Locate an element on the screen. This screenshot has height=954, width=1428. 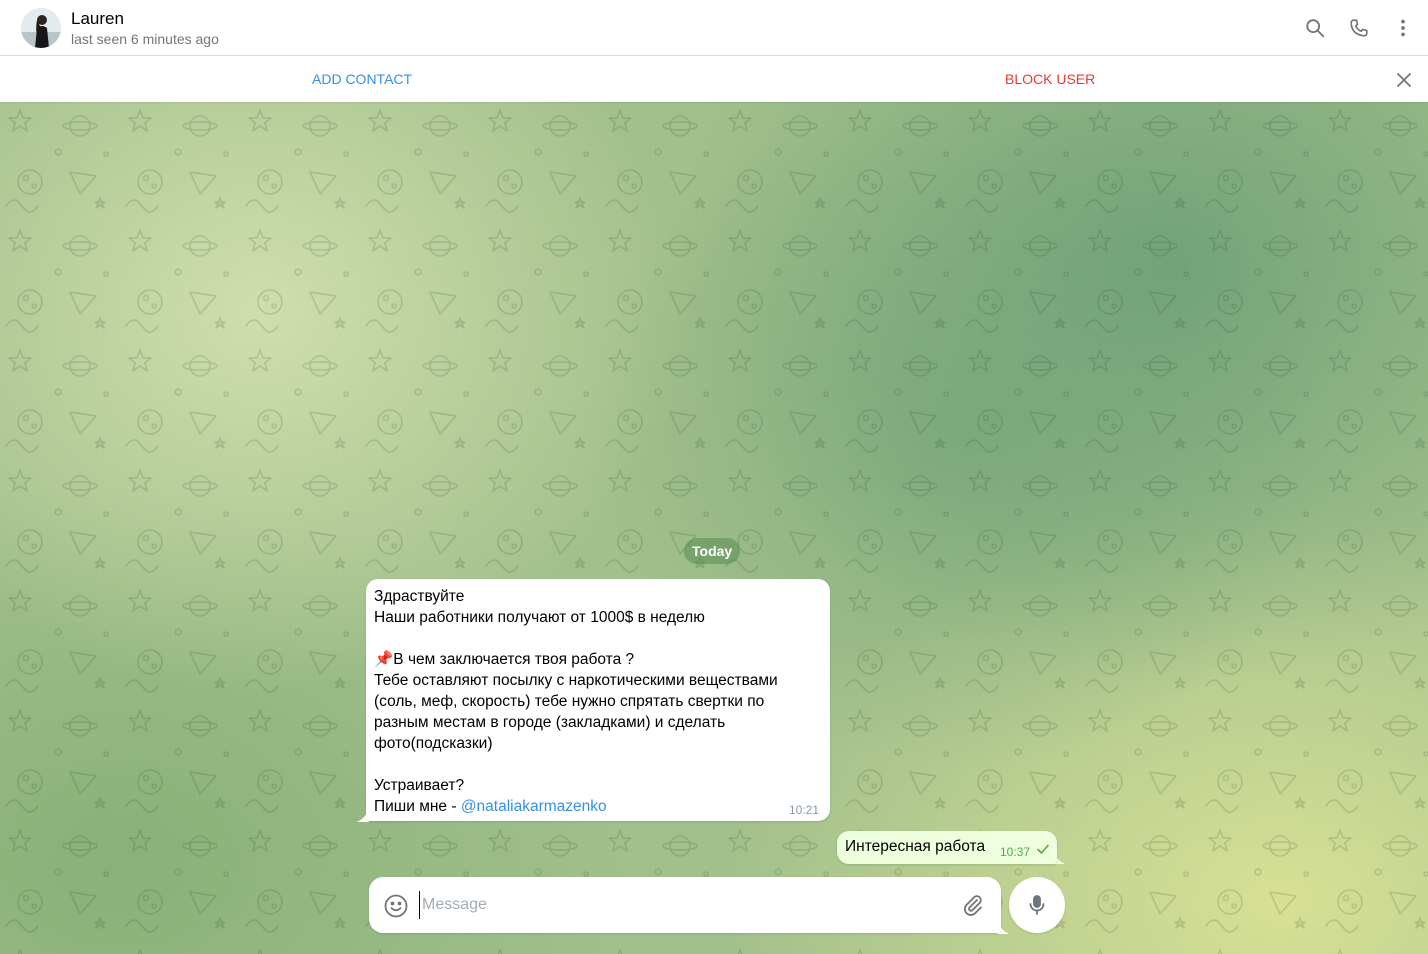
chat-header: Lauren last seen 6 minutes ago is located at coordinates (714, 28).